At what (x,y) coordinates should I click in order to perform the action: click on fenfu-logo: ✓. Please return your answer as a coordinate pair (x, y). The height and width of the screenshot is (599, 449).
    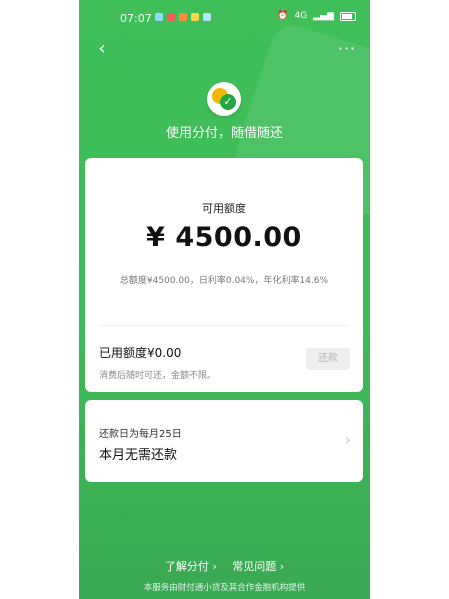
    Looking at the image, I should click on (224, 99).